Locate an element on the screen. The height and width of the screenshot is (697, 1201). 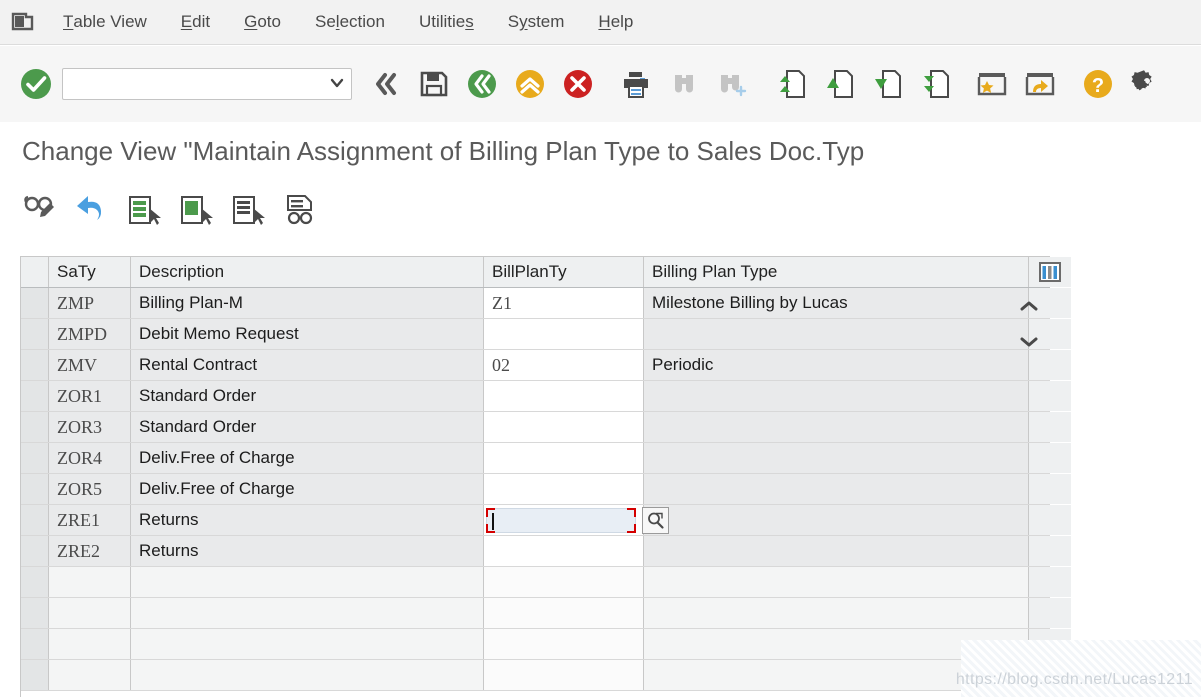
table-row: ZMV Rental Contract 02 Periodic is located at coordinates (546, 365).